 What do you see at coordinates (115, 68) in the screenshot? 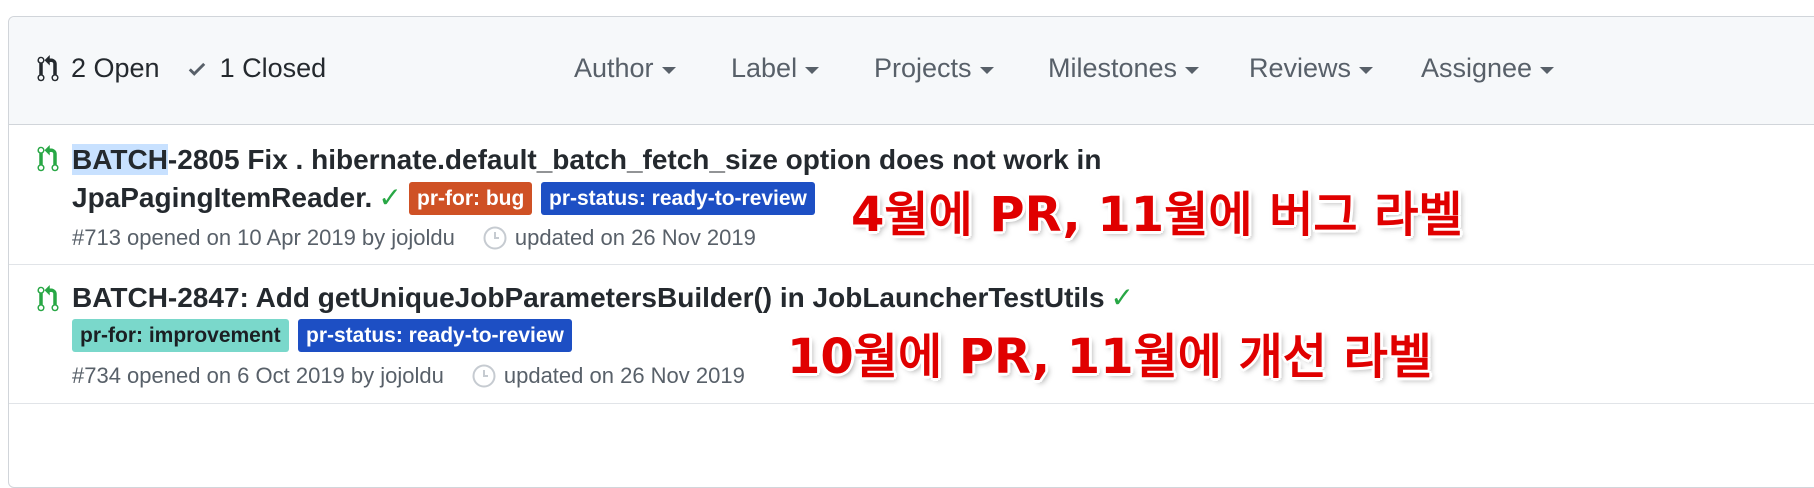
I see `open-count-label: 2 Open` at bounding box center [115, 68].